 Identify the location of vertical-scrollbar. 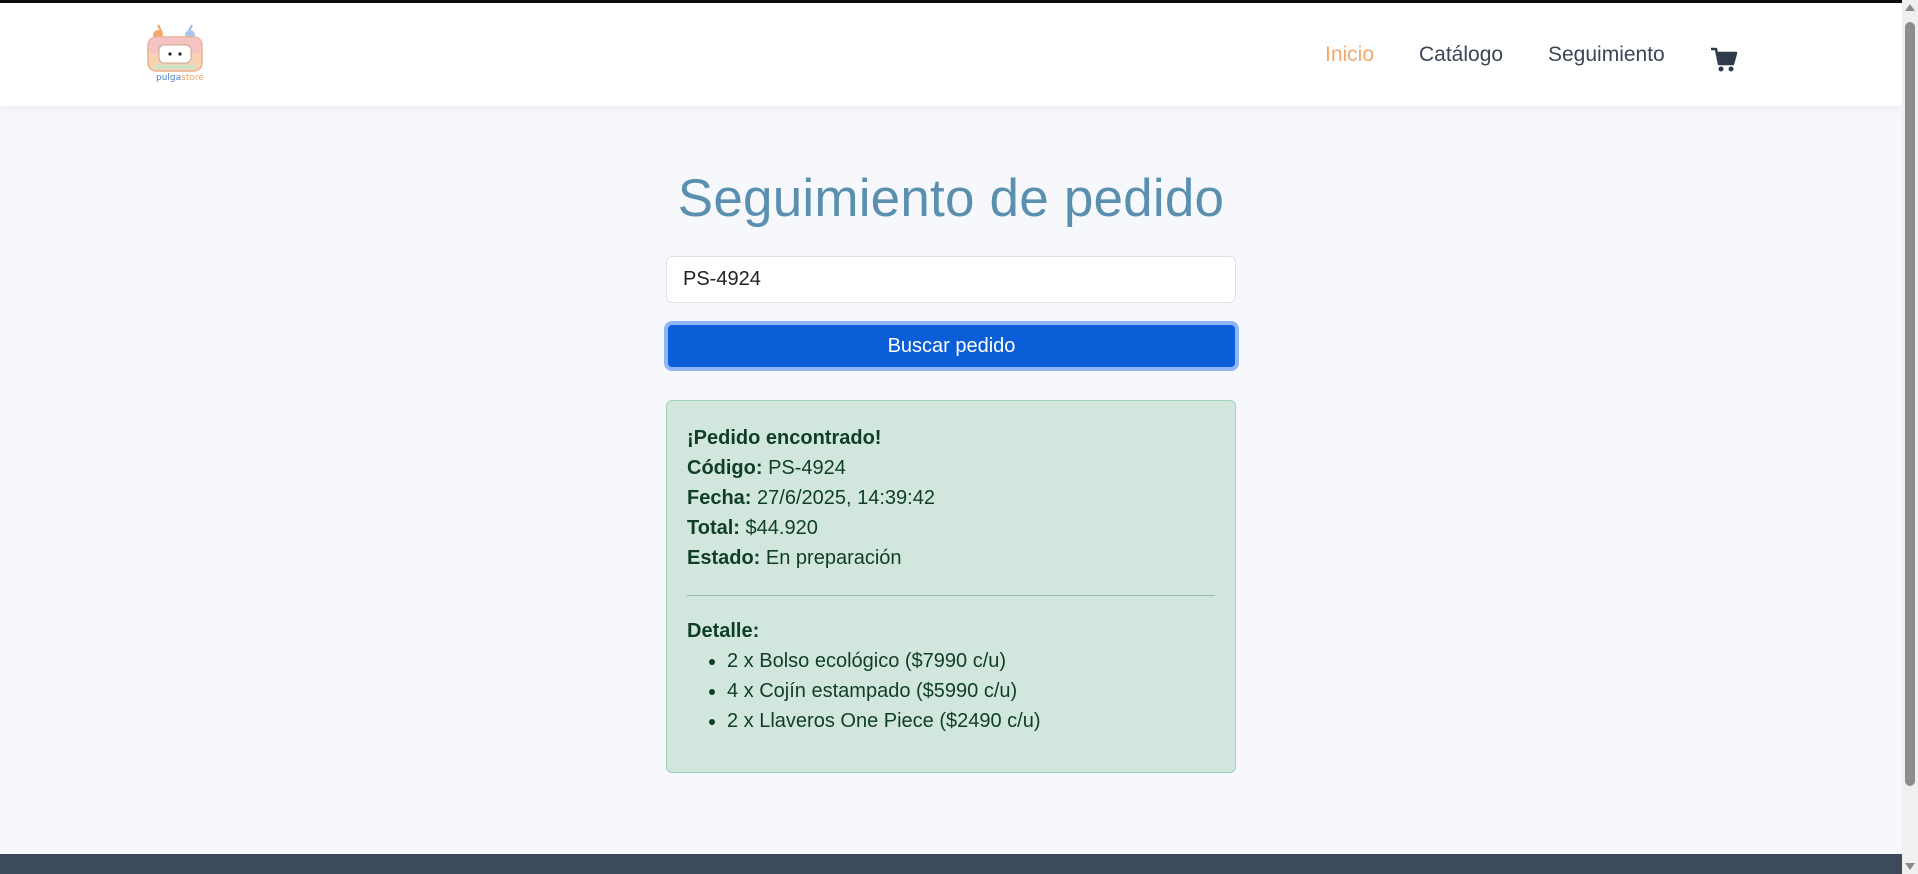
(1910, 437).